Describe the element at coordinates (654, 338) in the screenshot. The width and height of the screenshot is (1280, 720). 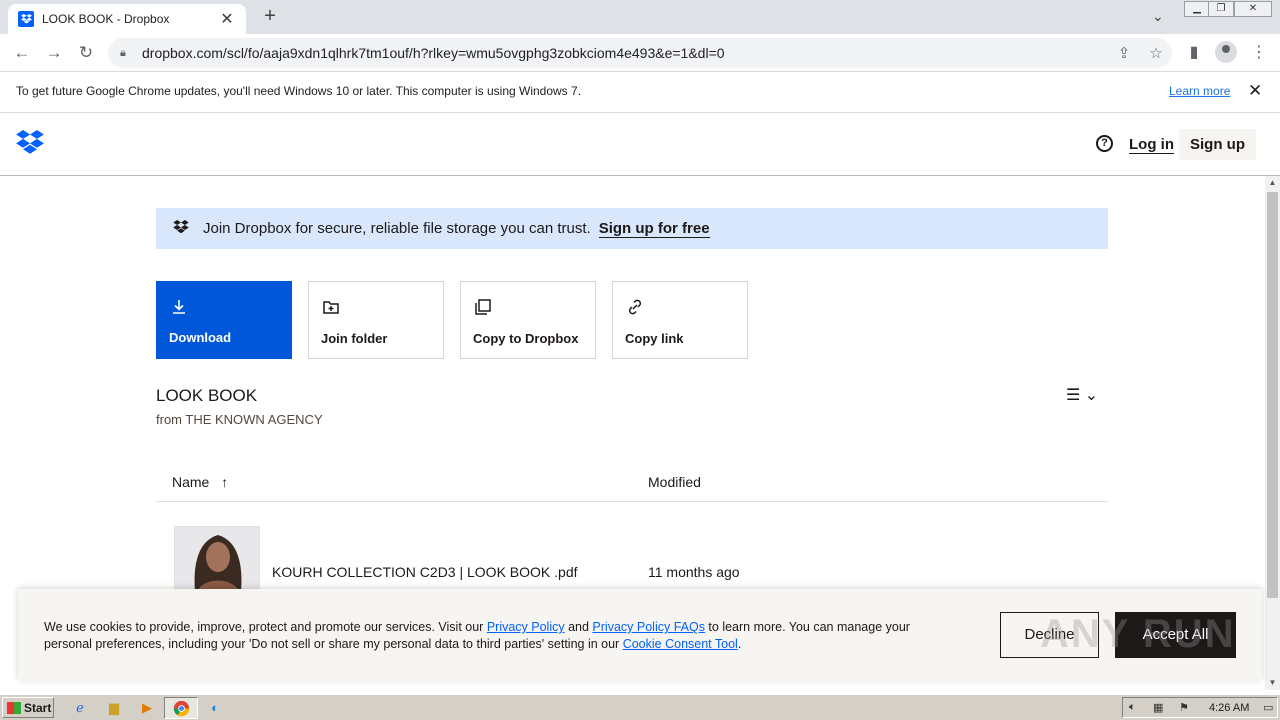
I see `copy-link-label: Copy link` at that location.